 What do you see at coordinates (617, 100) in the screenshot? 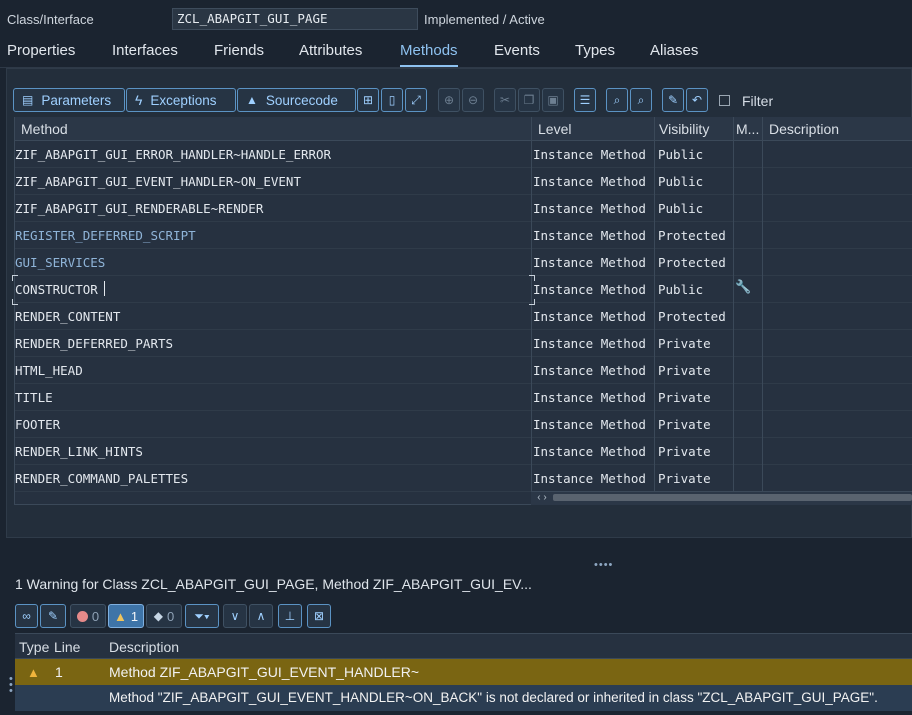
I see `search-button: ⌕` at bounding box center [617, 100].